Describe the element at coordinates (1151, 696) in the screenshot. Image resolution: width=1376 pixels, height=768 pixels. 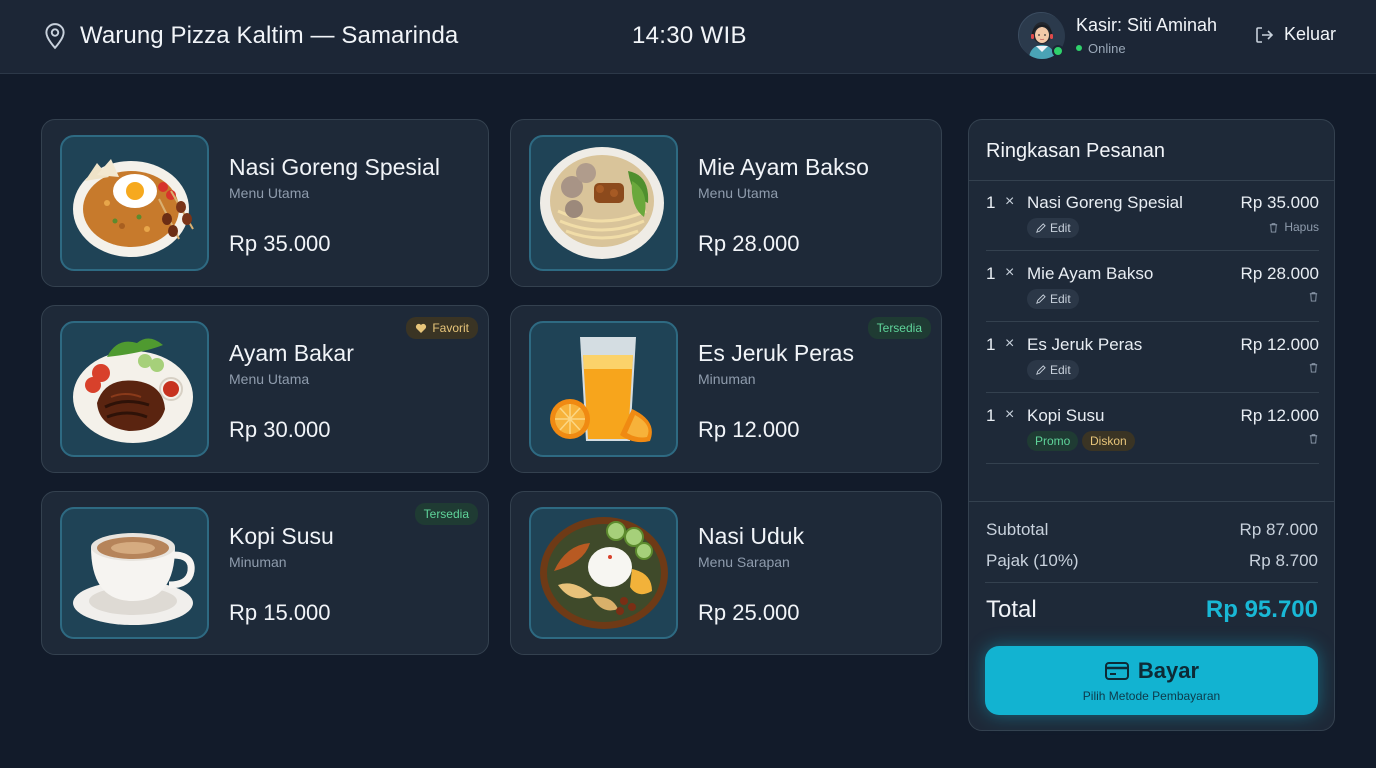
I see `pay-sublabel: Pilih Metode Pembayaran` at that location.